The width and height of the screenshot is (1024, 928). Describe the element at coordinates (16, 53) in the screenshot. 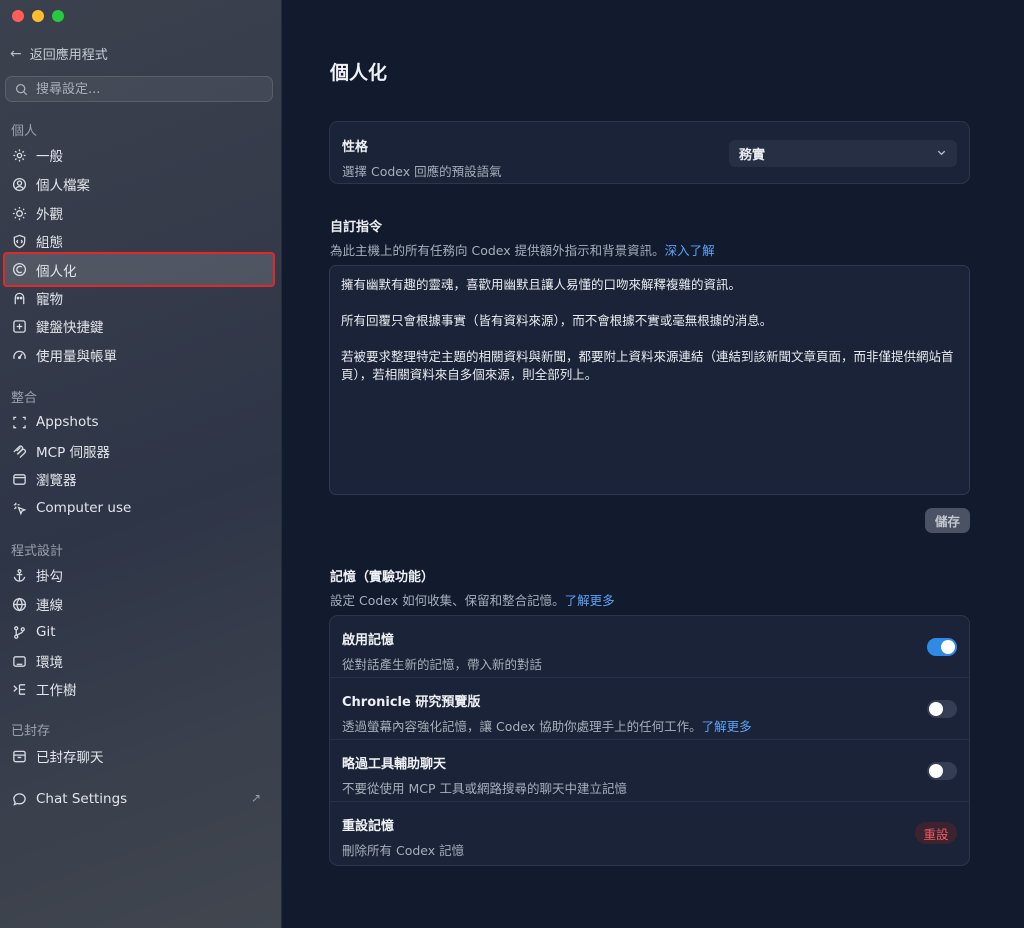

I see `arrow-left-icon: ←` at that location.